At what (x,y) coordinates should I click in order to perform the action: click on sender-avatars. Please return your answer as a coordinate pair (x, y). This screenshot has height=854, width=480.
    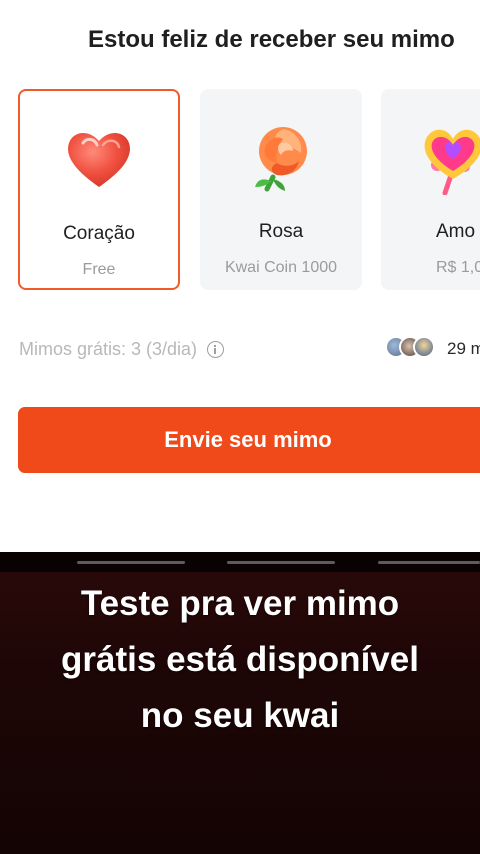
    Looking at the image, I should click on (410, 347).